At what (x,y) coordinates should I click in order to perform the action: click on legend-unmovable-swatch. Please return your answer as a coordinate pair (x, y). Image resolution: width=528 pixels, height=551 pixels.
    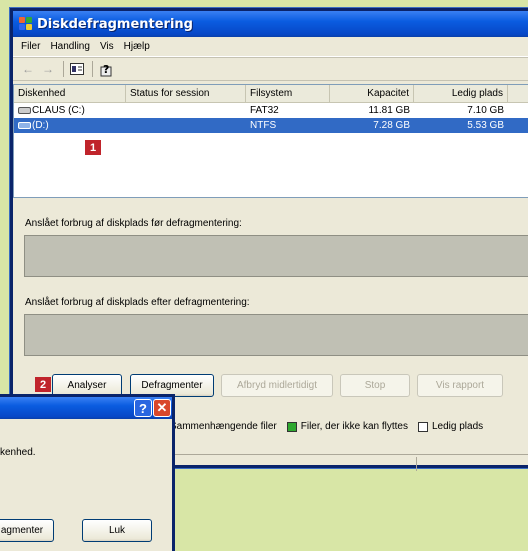
    Looking at the image, I should click on (291, 426).